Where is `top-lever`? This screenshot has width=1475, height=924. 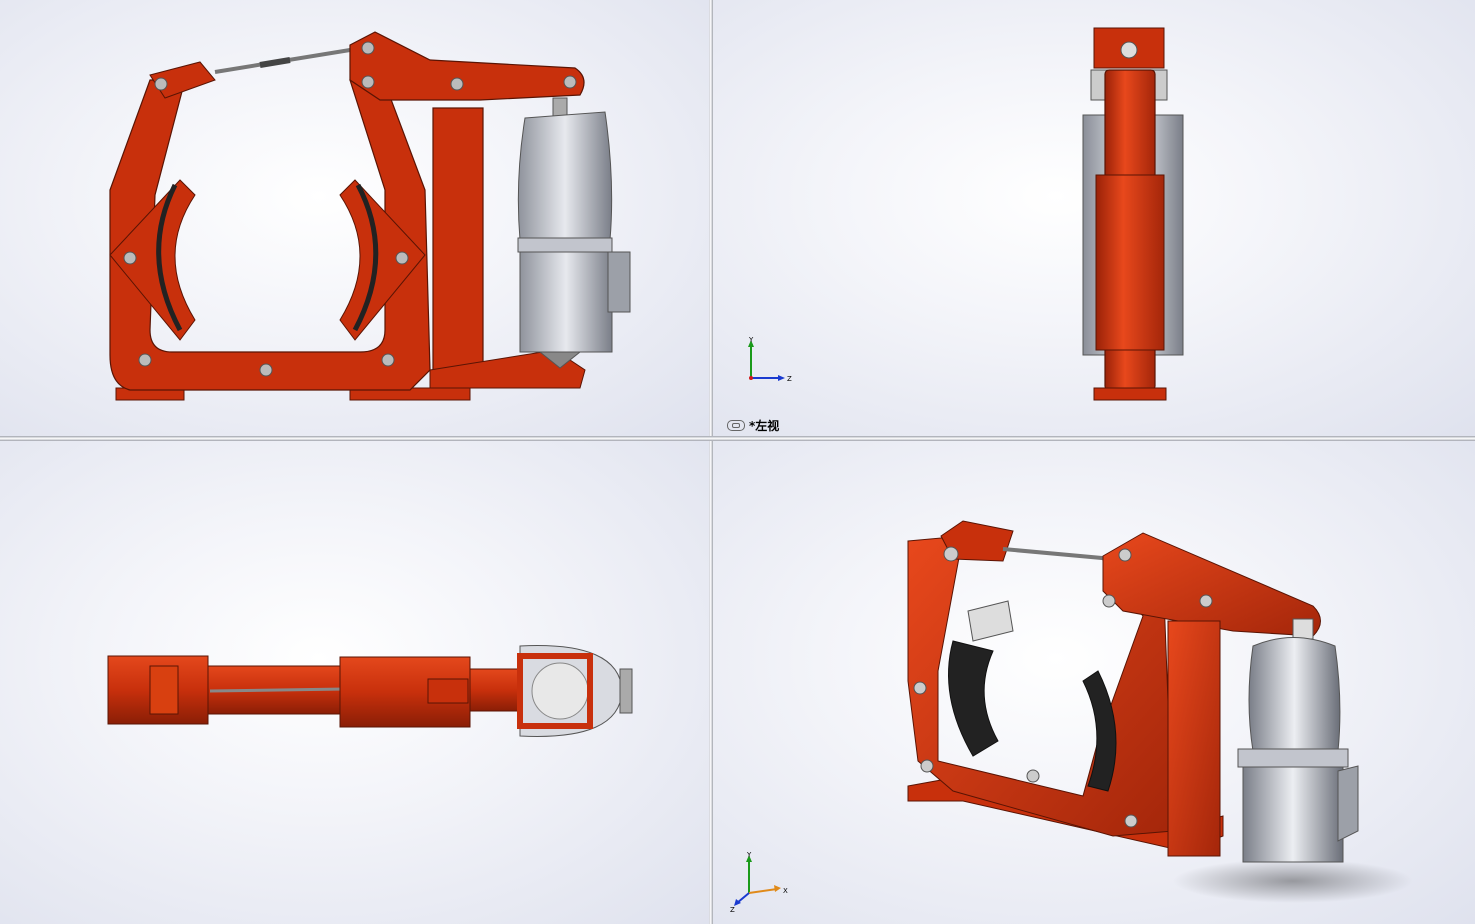
top-lever is located at coordinates (467, 66).